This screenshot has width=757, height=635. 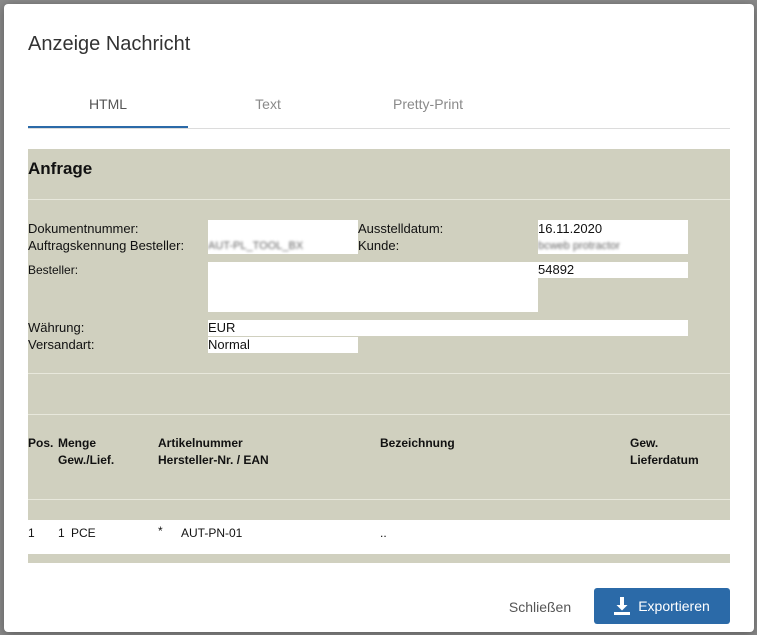 What do you see at coordinates (674, 606) in the screenshot?
I see `export-button-label: Exportieren` at bounding box center [674, 606].